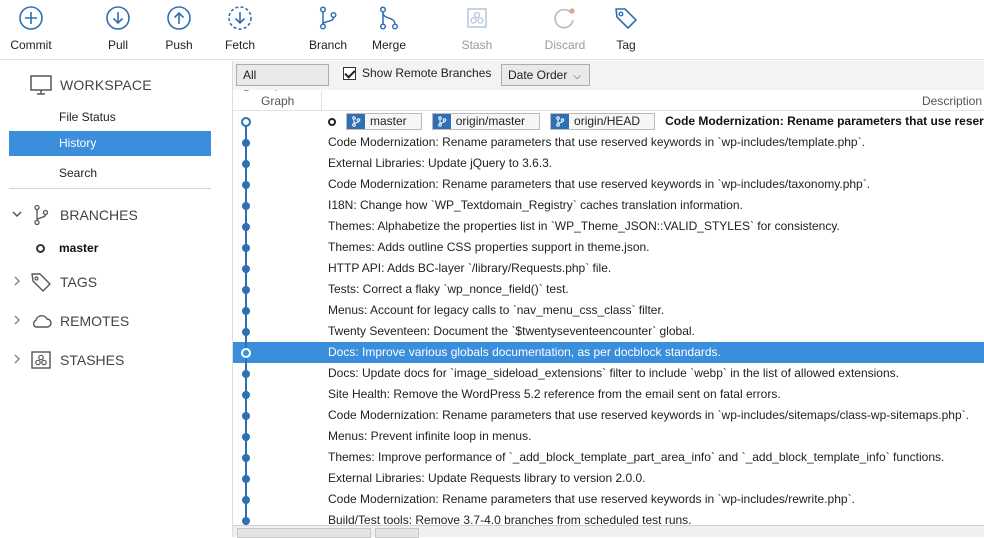  I want to click on branch-name: master, so click(79, 248).